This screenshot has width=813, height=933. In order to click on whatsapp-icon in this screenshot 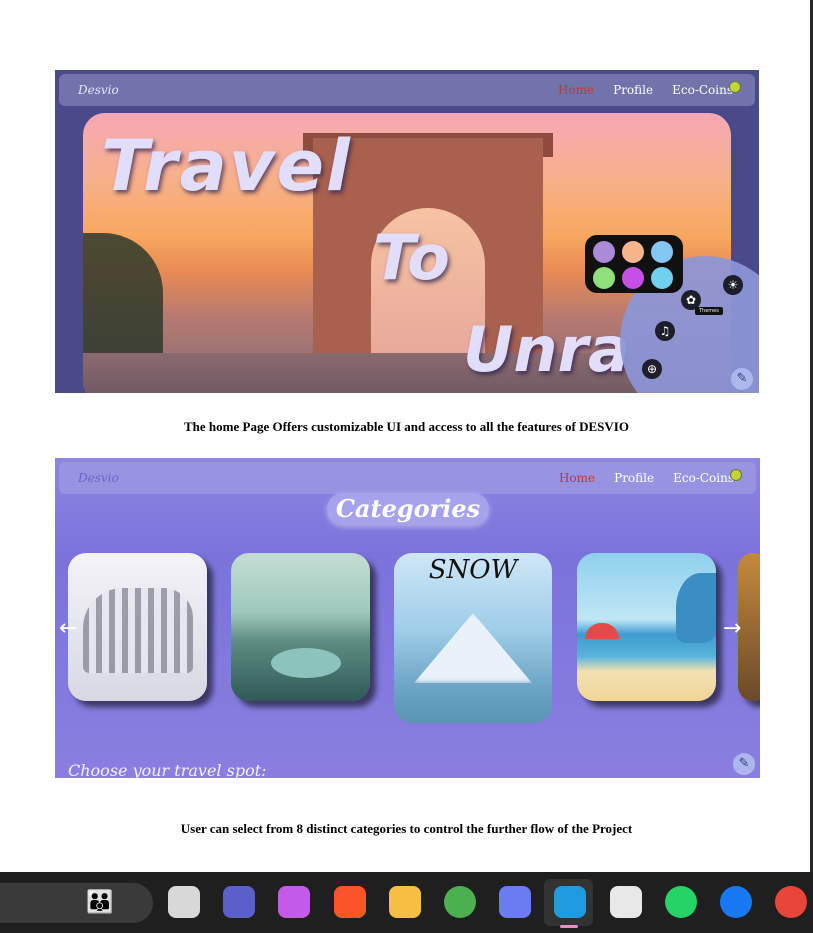, I will do `click(680, 902)`.